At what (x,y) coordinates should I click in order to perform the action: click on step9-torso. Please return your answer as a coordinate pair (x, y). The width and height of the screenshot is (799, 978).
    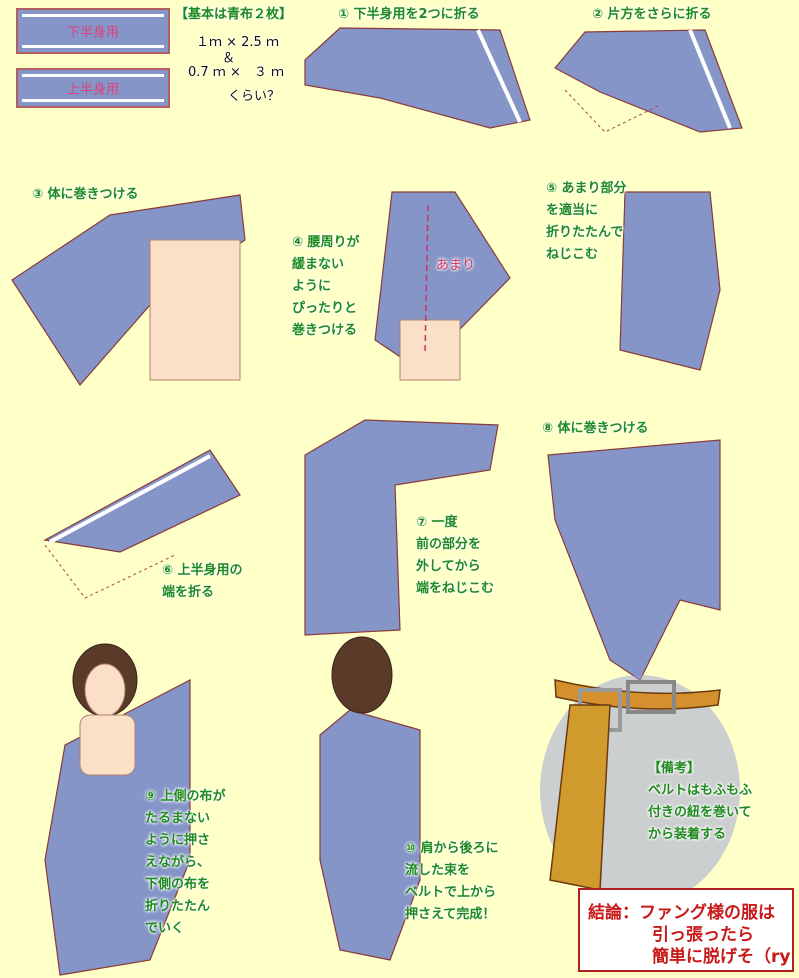
    Looking at the image, I should click on (107, 745).